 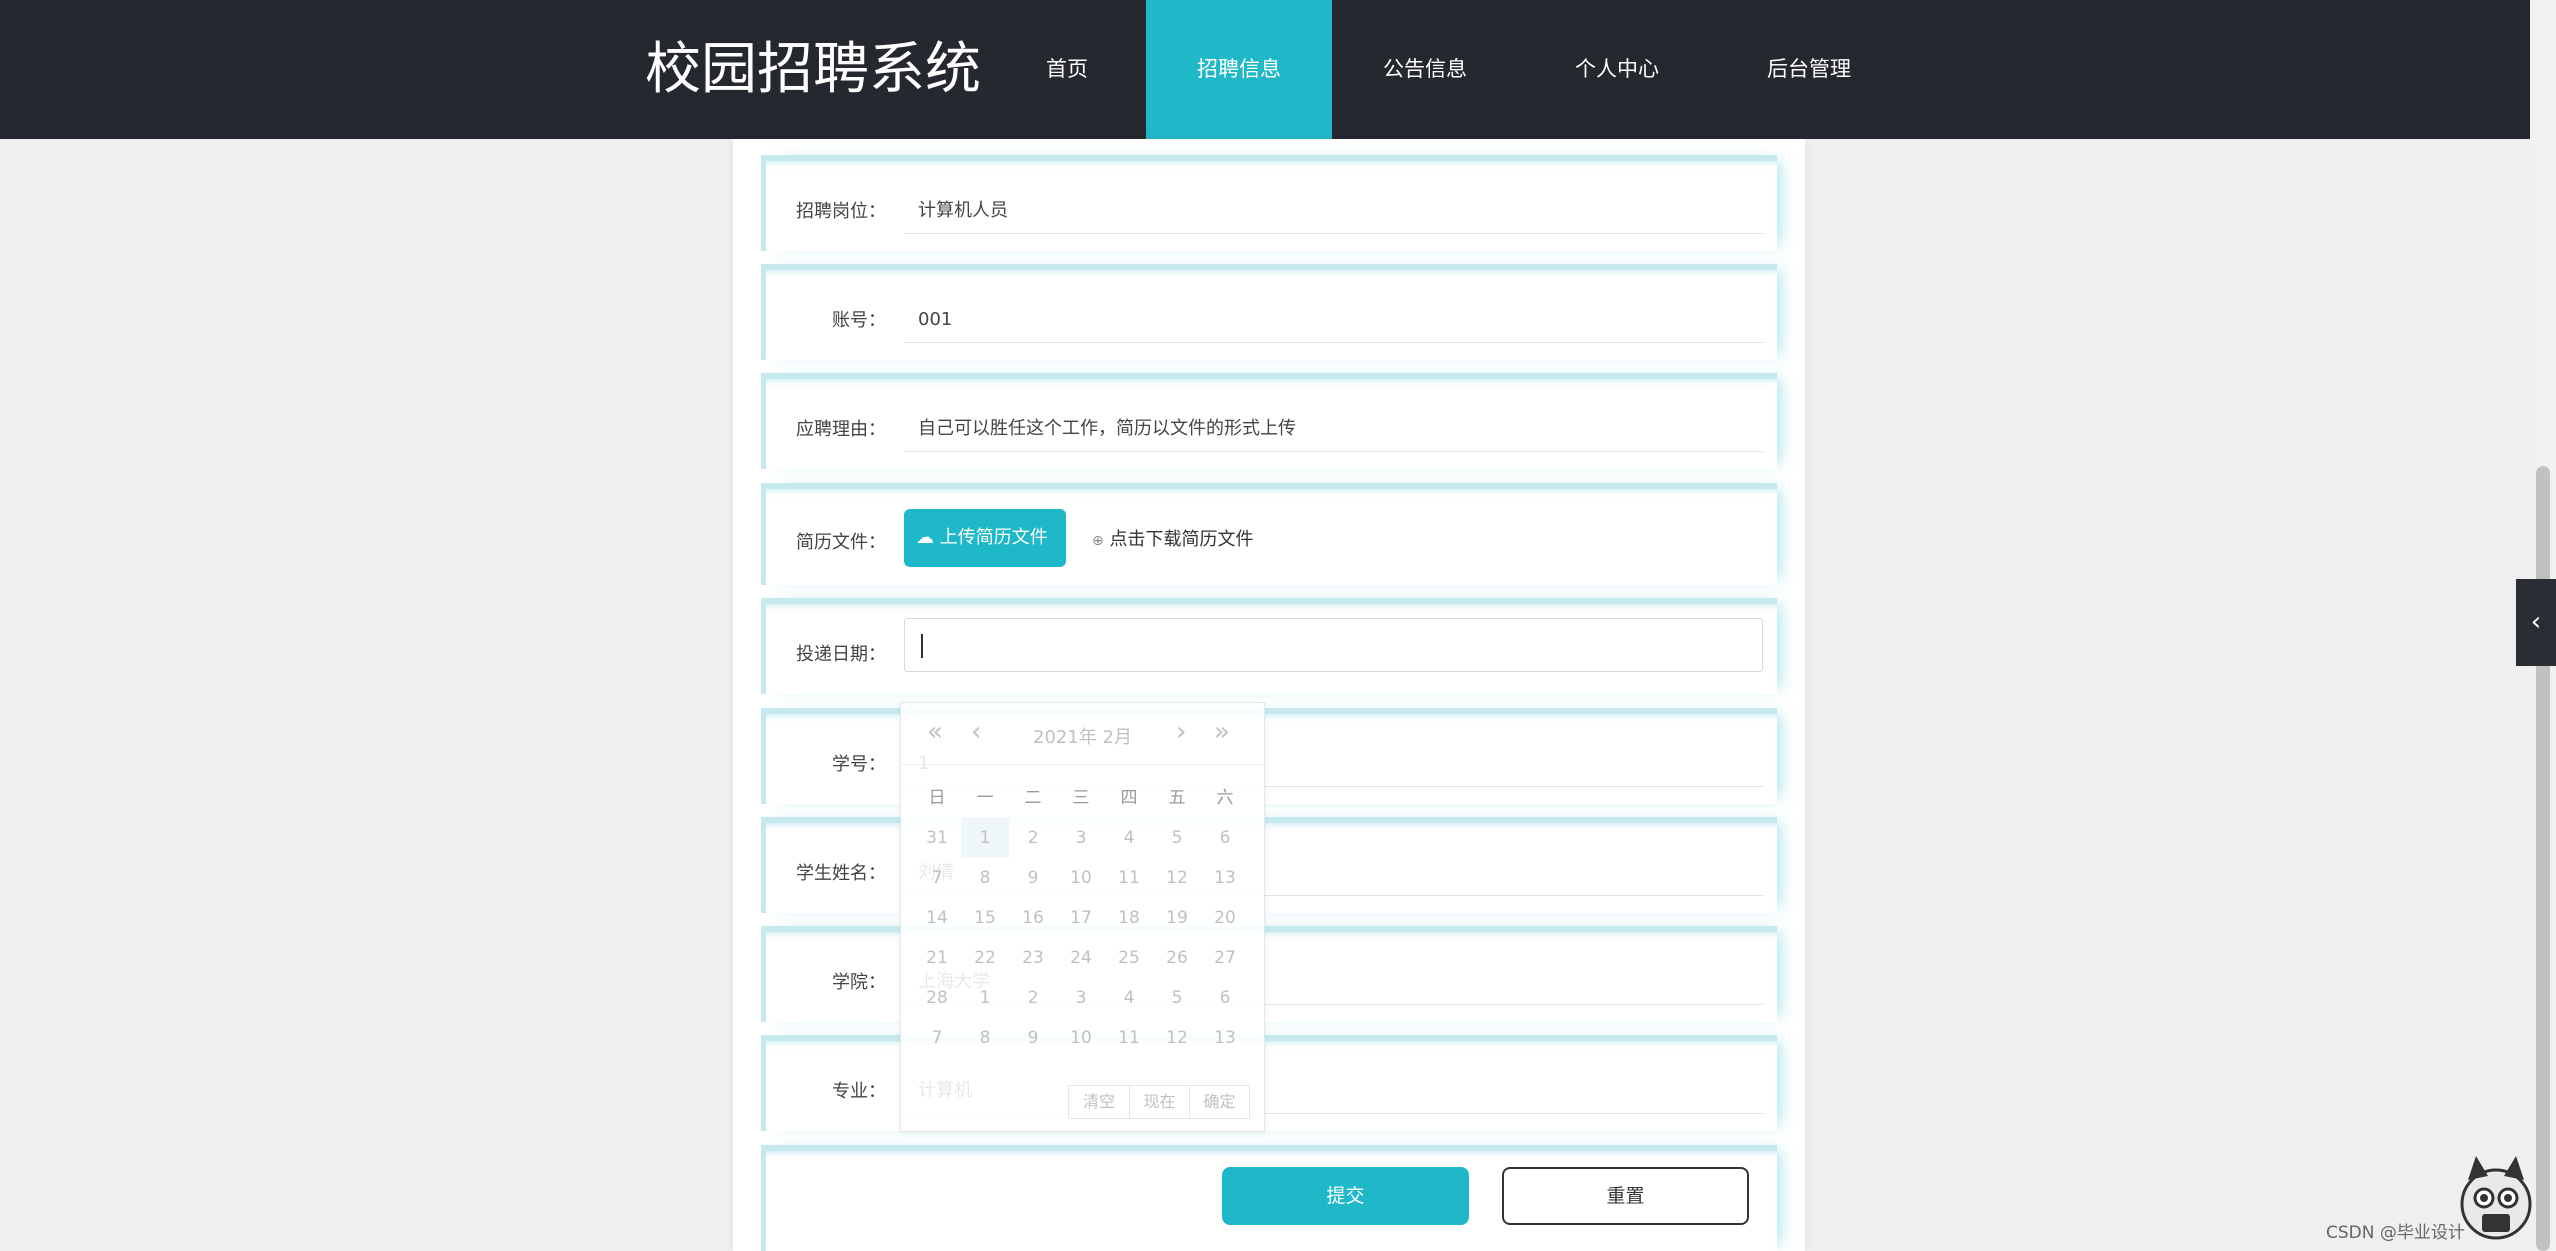 What do you see at coordinates (841, 654) in the screenshot?
I see `date-label: 投递日期：` at bounding box center [841, 654].